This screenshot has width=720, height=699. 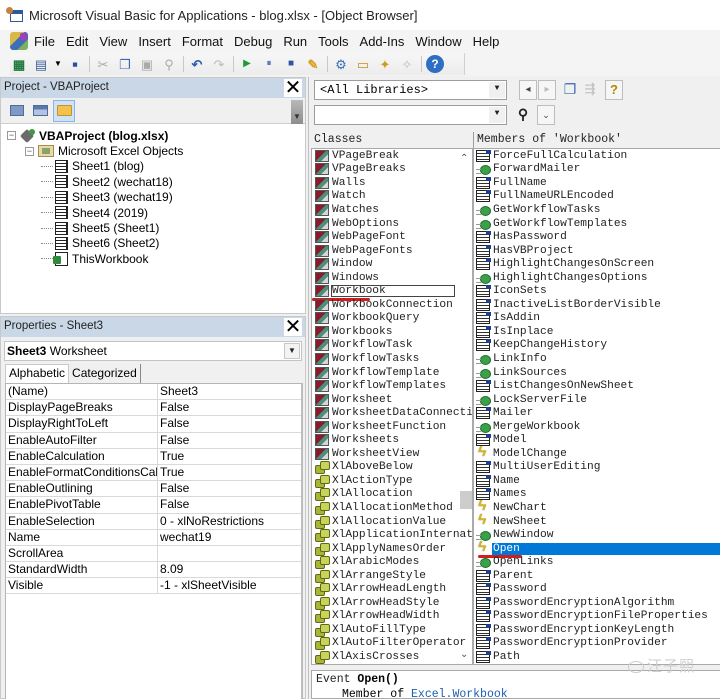 I want to click on toolbox-icon: ✧, so click(x=407, y=64).